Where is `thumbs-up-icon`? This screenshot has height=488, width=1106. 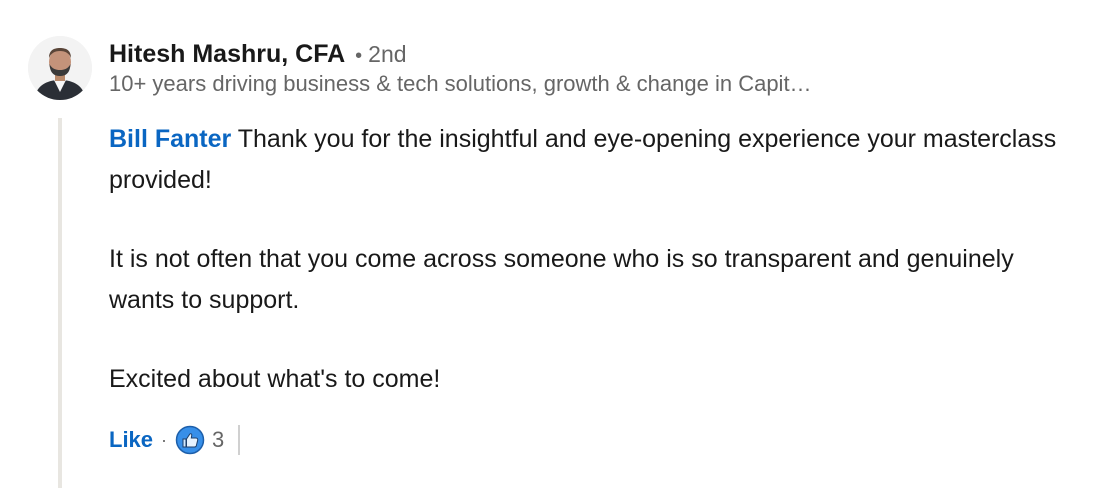
thumbs-up-icon is located at coordinates (190, 440).